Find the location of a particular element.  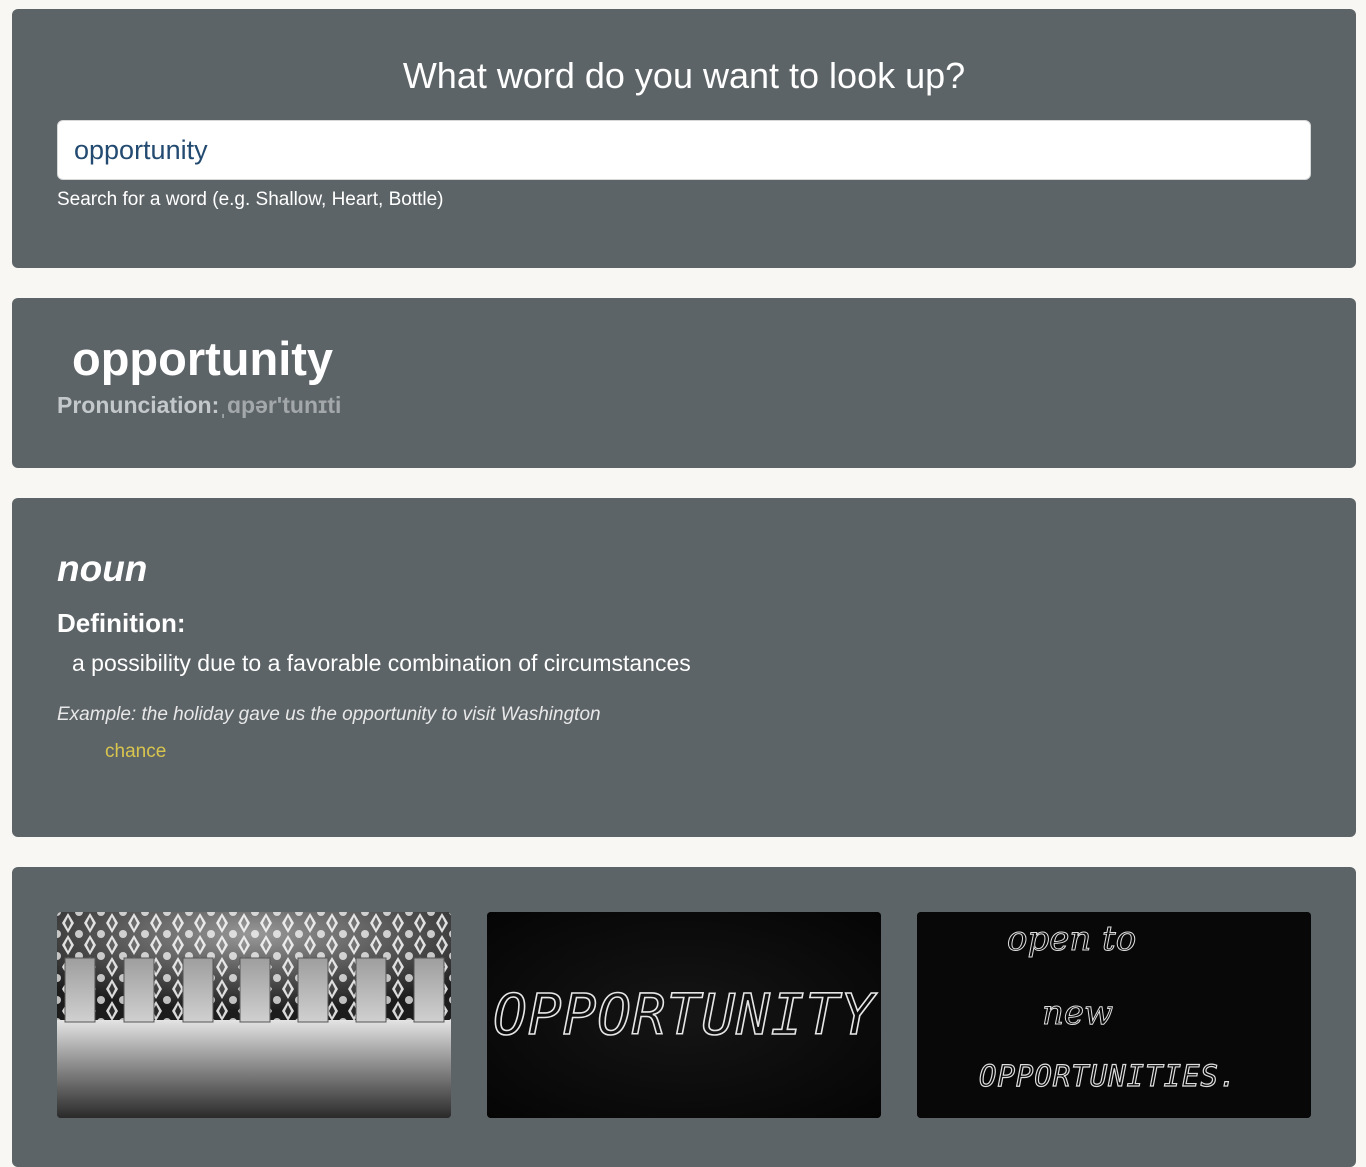

word-title: opportunity is located at coordinates (203, 358).